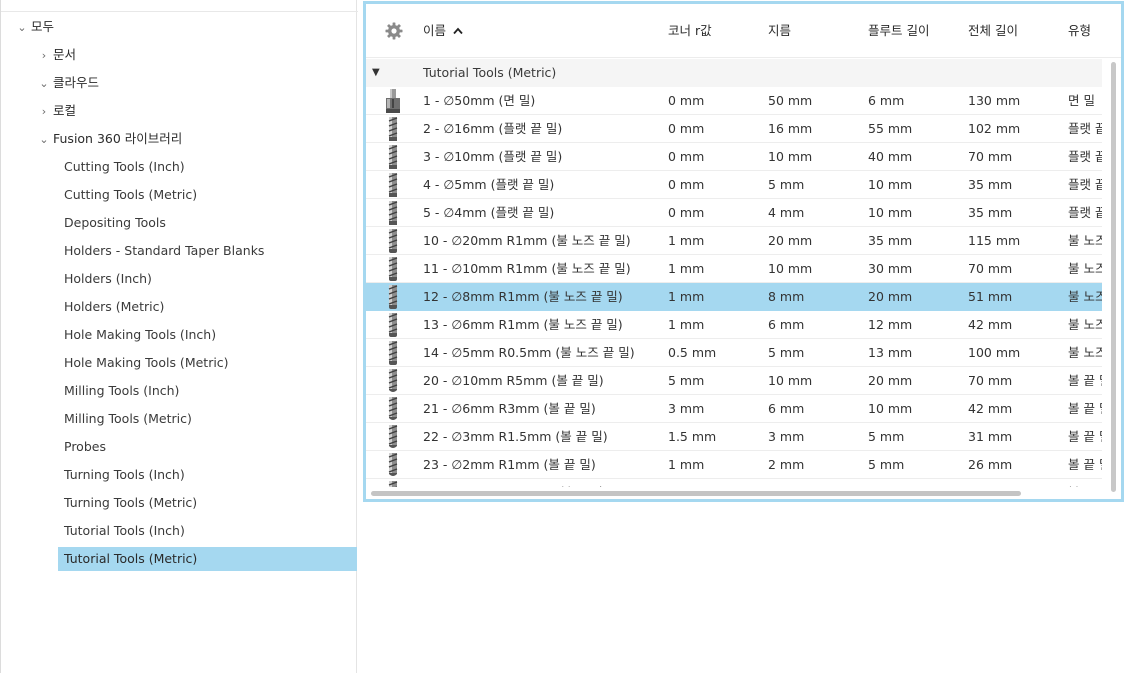  I want to click on caret-down-icon: ▼, so click(376, 73).